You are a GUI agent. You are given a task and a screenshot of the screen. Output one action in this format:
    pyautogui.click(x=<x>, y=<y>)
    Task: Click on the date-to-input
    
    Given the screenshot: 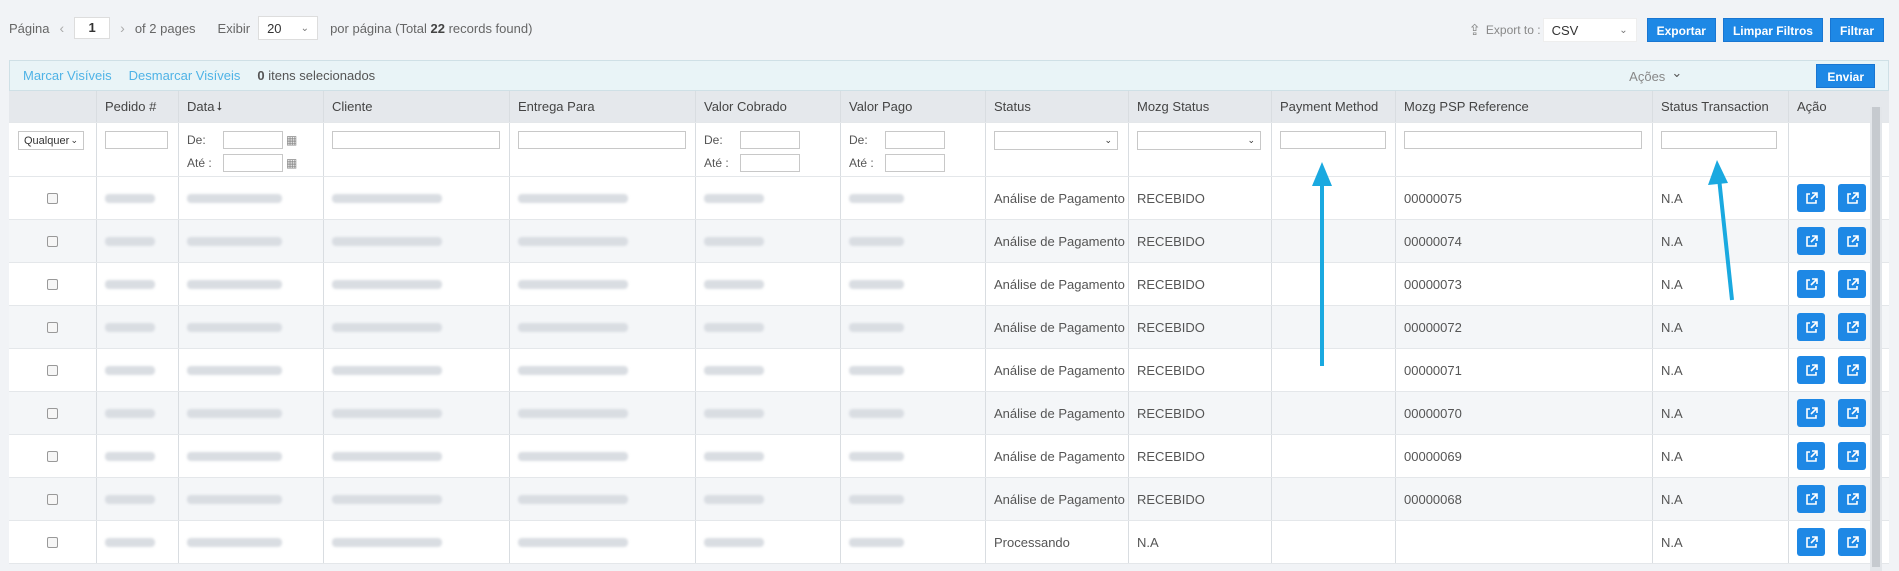 What is the action you would take?
    pyautogui.click(x=253, y=162)
    